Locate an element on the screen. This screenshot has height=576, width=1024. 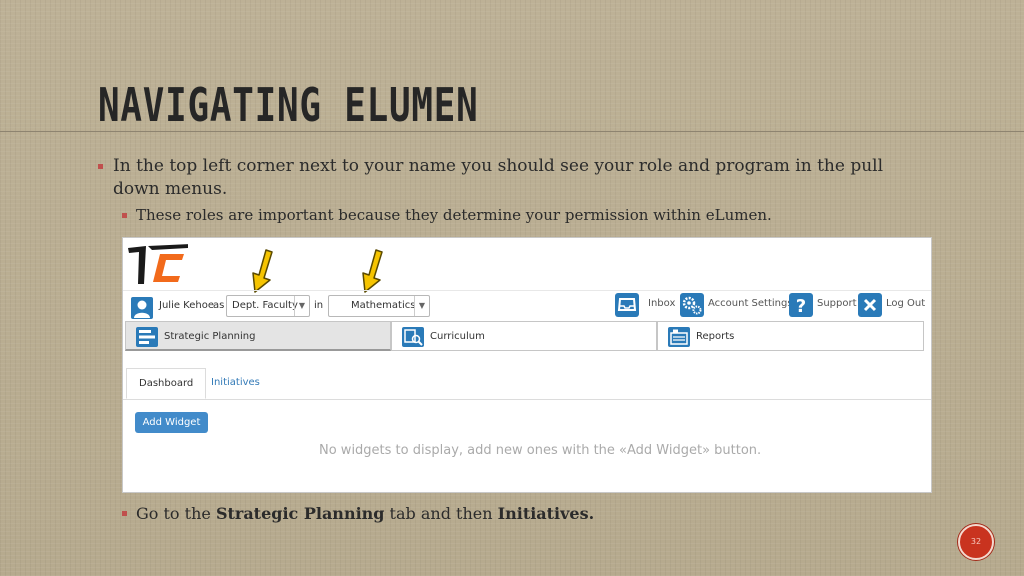
tab-reports: Reports is located at coordinates (790, 336).